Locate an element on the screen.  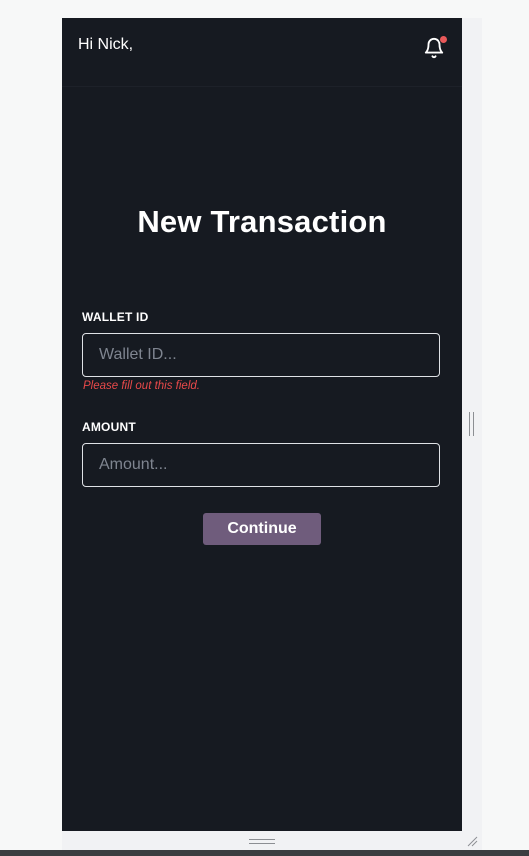
resize-handle-right is located at coordinates (472, 424).